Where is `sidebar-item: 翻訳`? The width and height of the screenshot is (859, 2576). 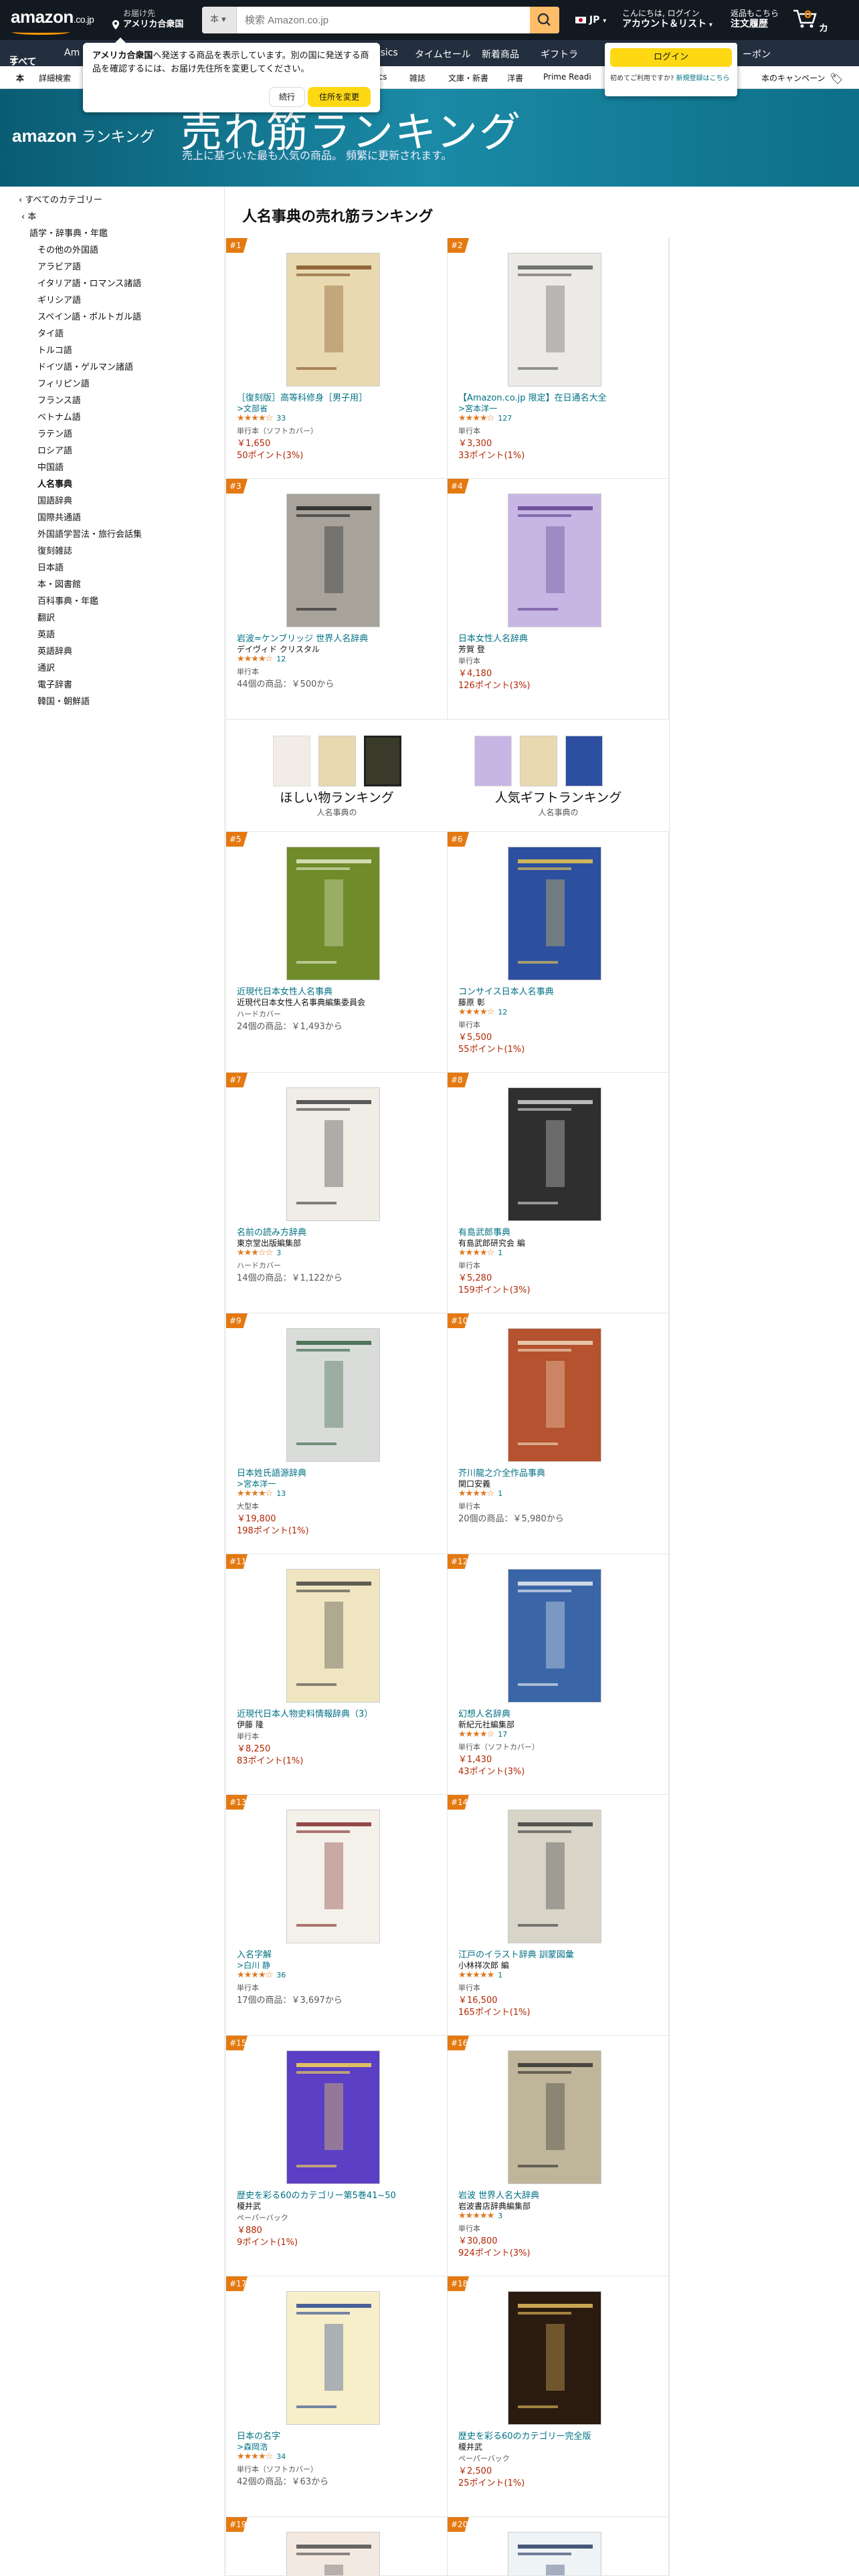 sidebar-item: 翻訳 is located at coordinates (46, 617).